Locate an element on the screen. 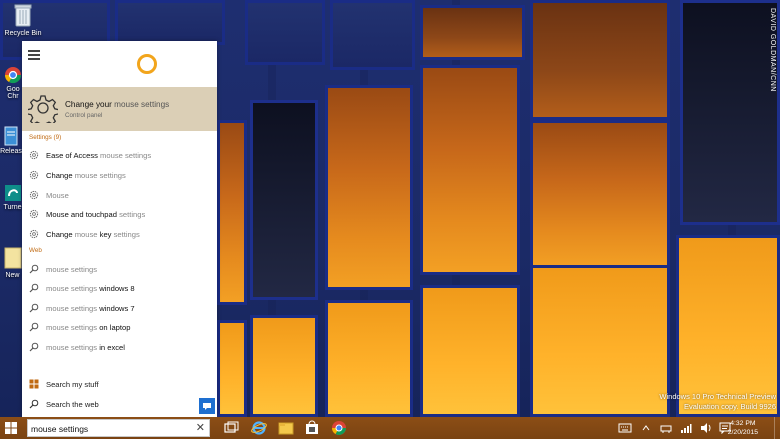  settings-result-item: Change mouse settings is located at coordinates (119, 175).